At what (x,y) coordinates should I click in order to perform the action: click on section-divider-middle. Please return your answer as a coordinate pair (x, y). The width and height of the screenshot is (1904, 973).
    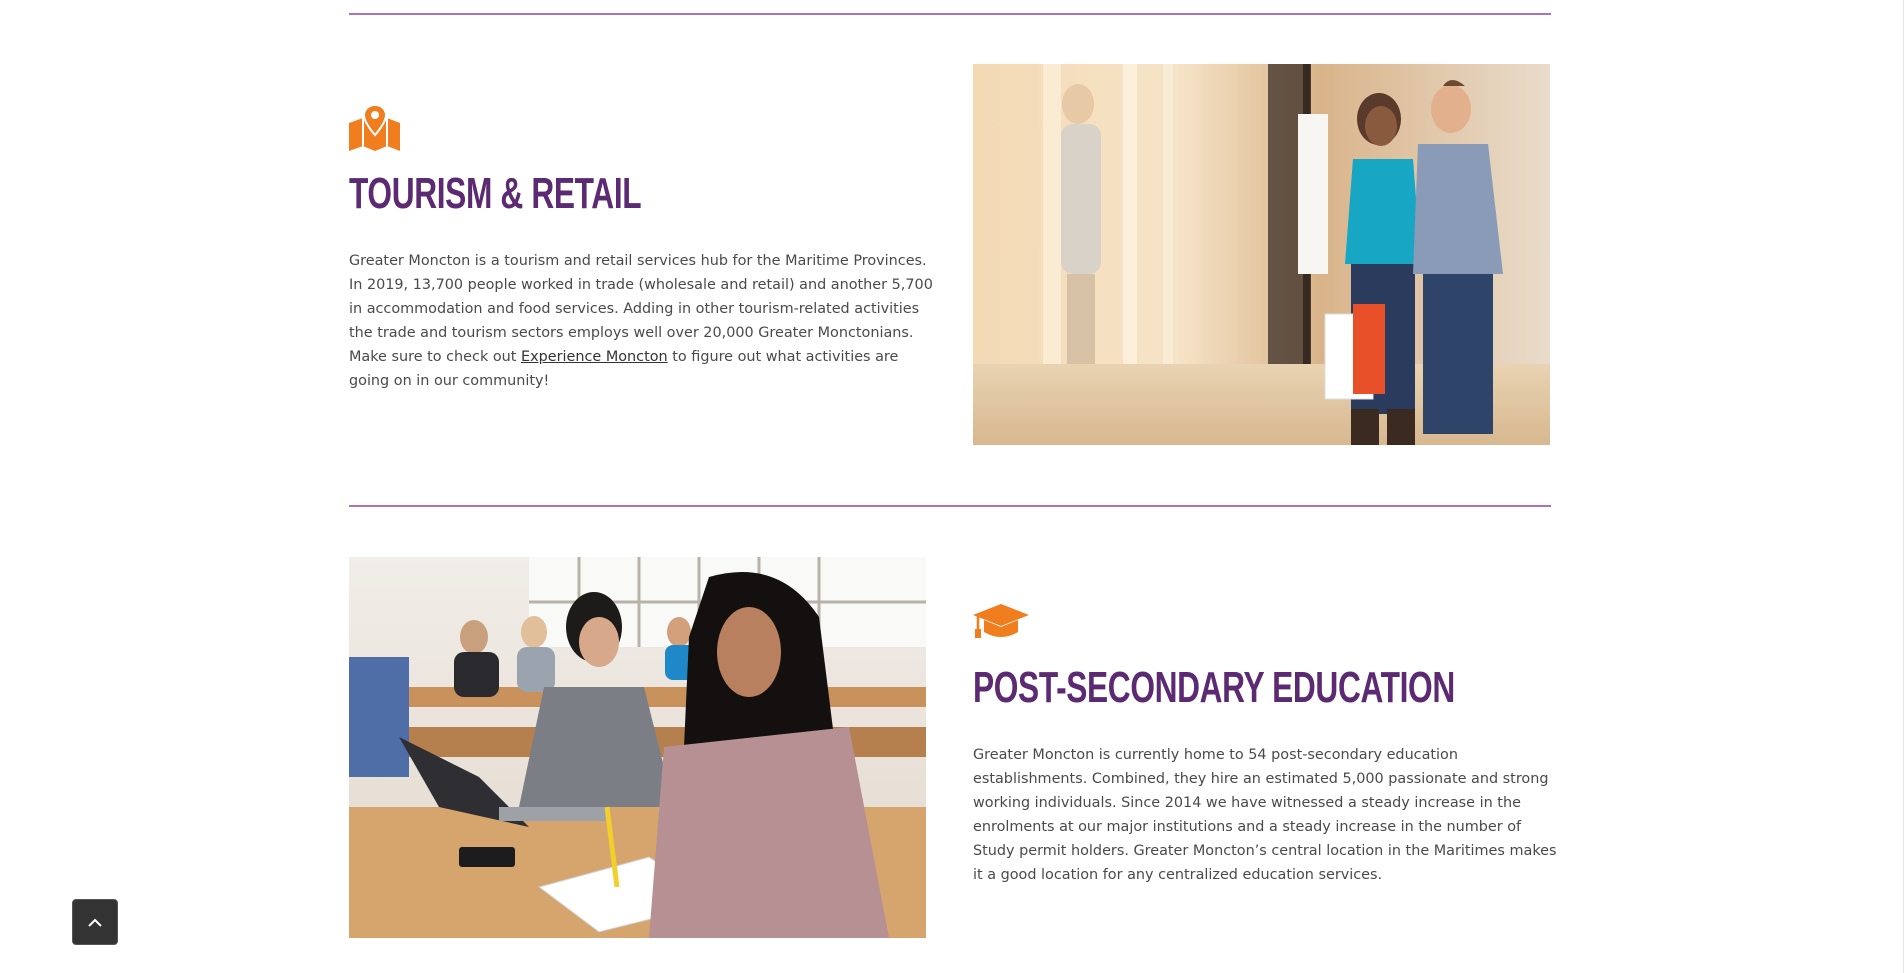
    Looking at the image, I should click on (950, 506).